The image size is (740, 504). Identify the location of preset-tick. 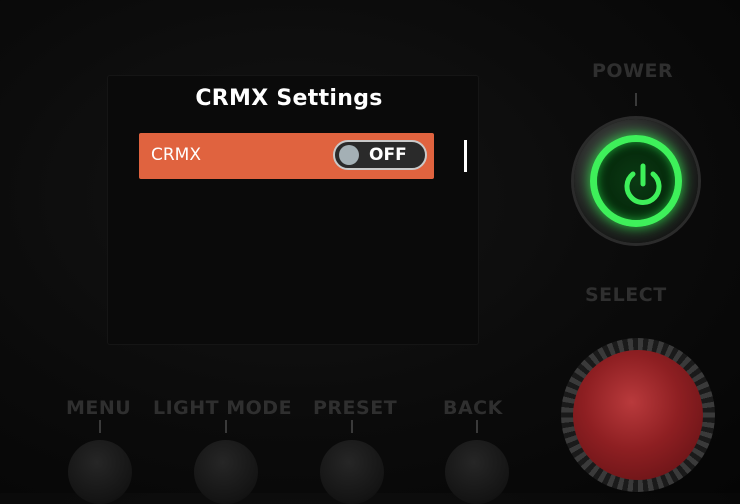
(352, 426).